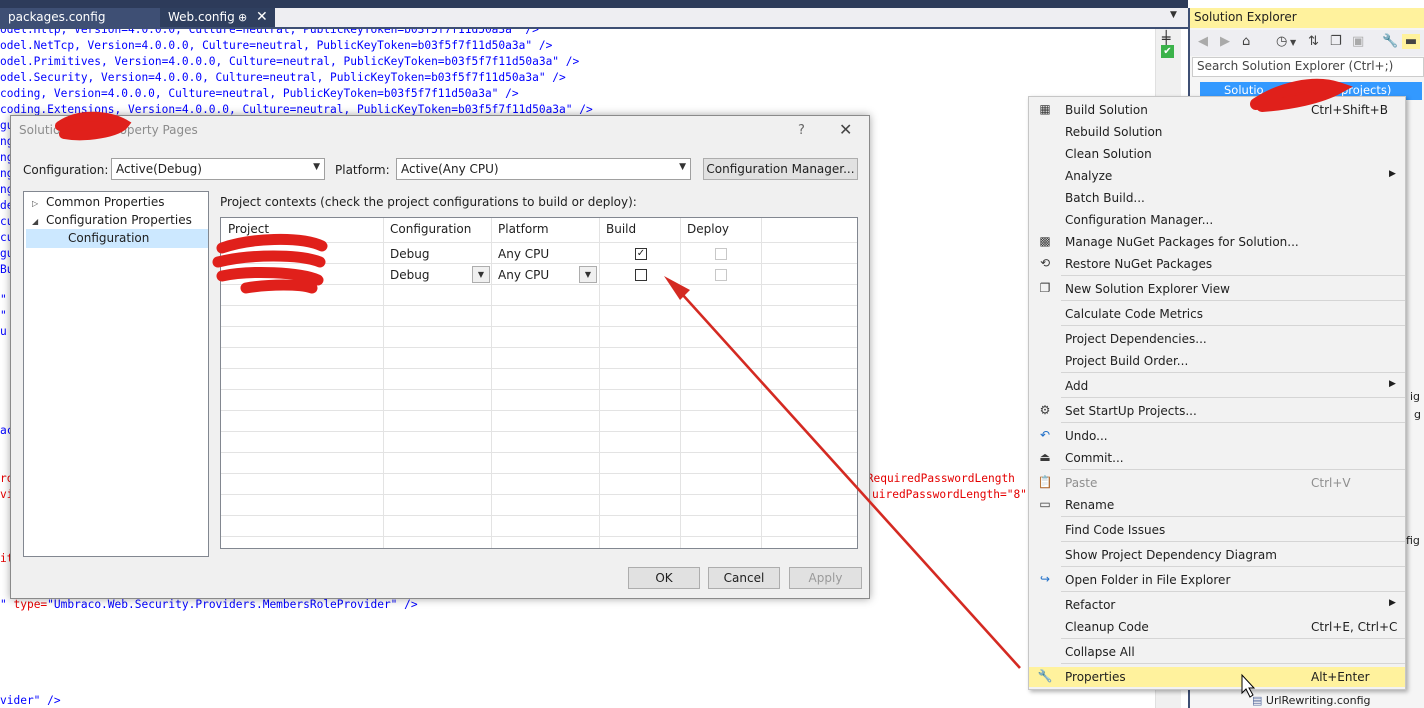 This screenshot has height=708, width=1424. I want to click on configuration-select: Active(Debug) ▼, so click(218, 169).